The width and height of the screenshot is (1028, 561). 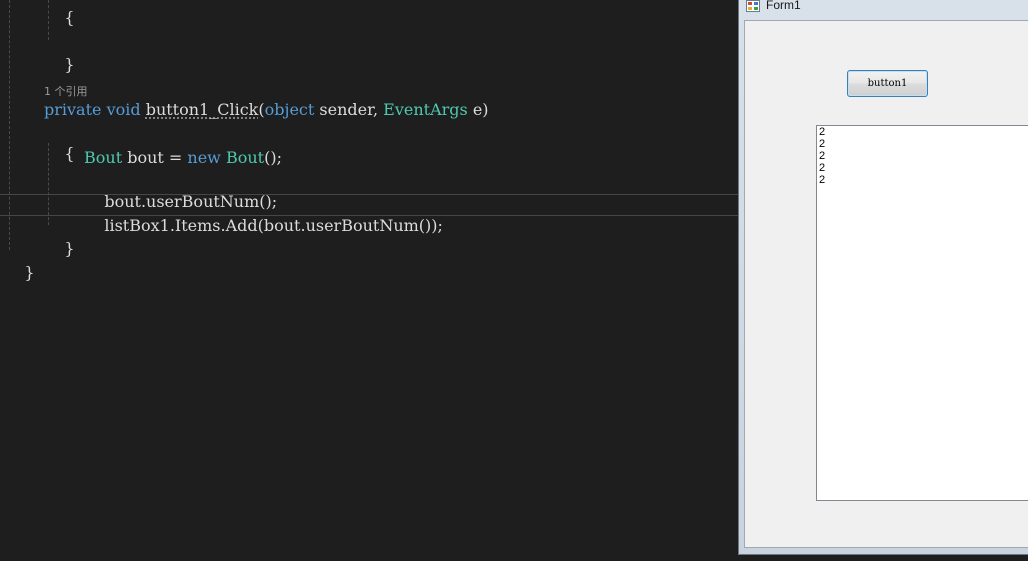 What do you see at coordinates (753, 6) in the screenshot?
I see `form-icon` at bounding box center [753, 6].